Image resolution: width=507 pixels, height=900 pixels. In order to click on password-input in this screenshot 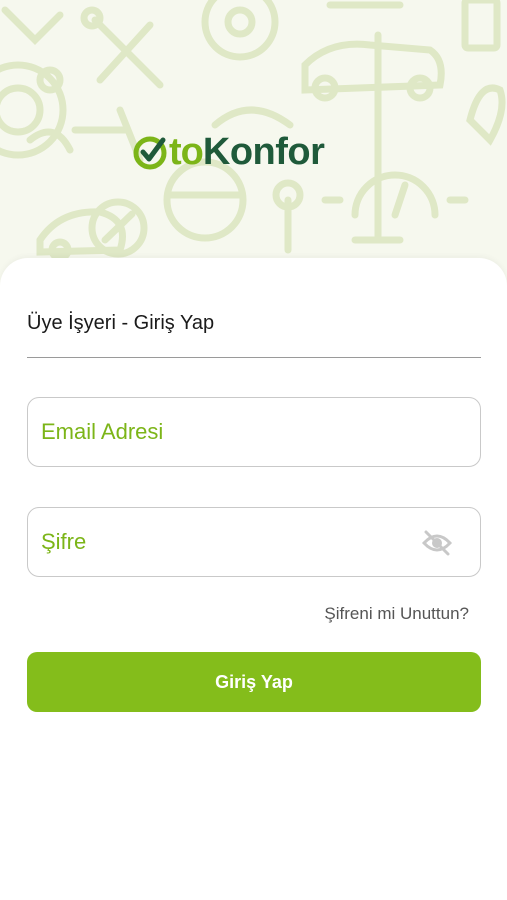, I will do `click(231, 542)`.